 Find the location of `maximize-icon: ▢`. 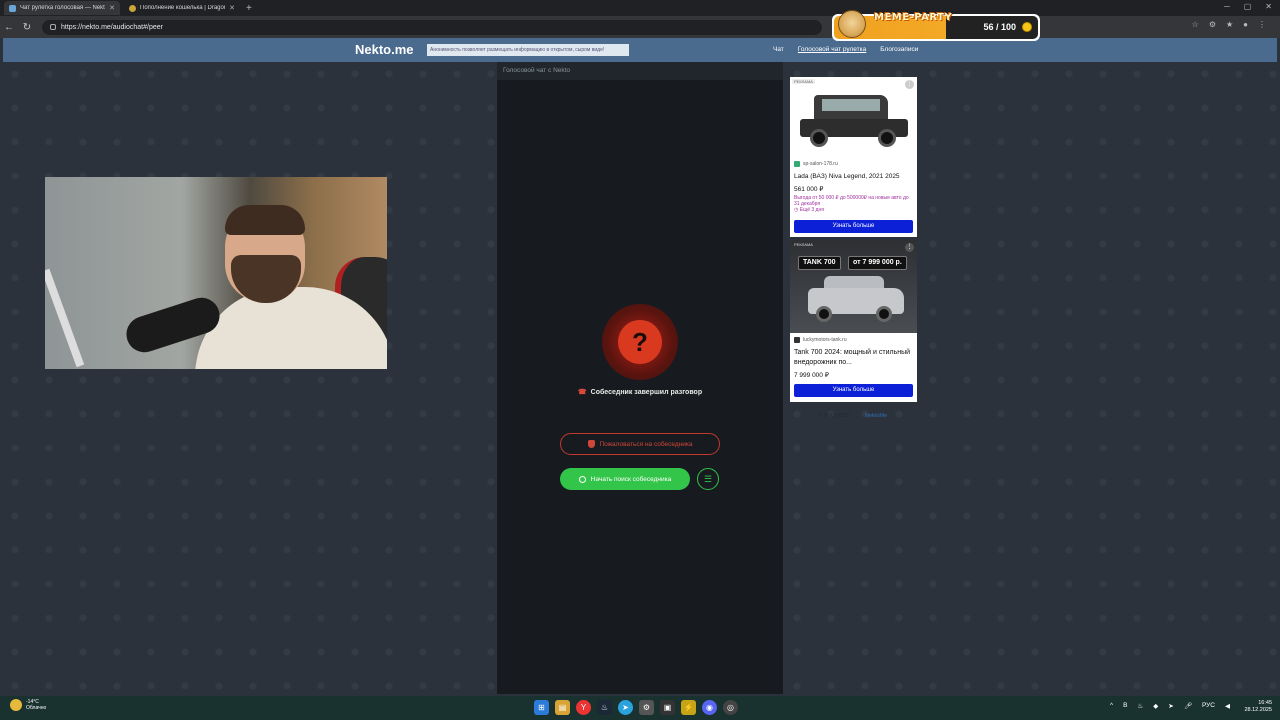

maximize-icon: ▢ is located at coordinates (1248, 6).